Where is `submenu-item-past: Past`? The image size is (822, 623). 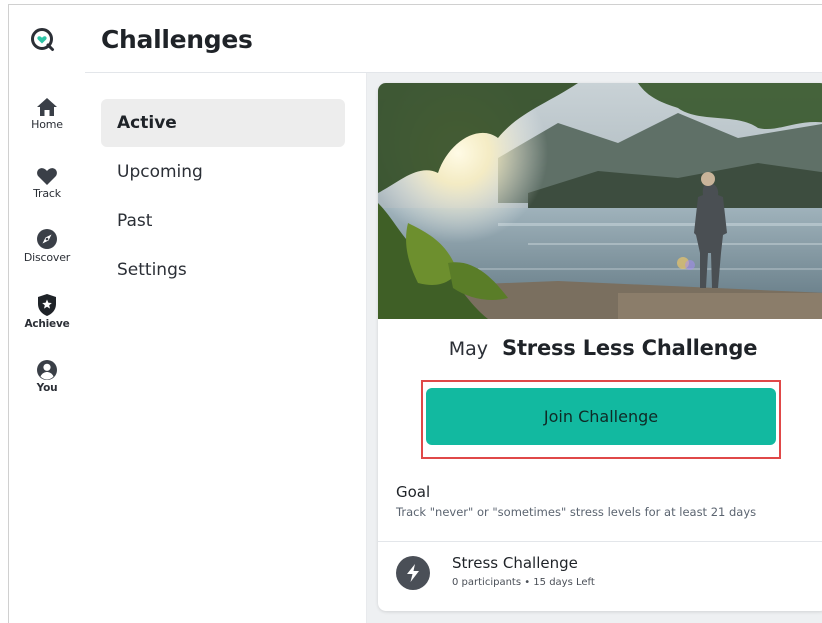 submenu-item-past: Past is located at coordinates (223, 221).